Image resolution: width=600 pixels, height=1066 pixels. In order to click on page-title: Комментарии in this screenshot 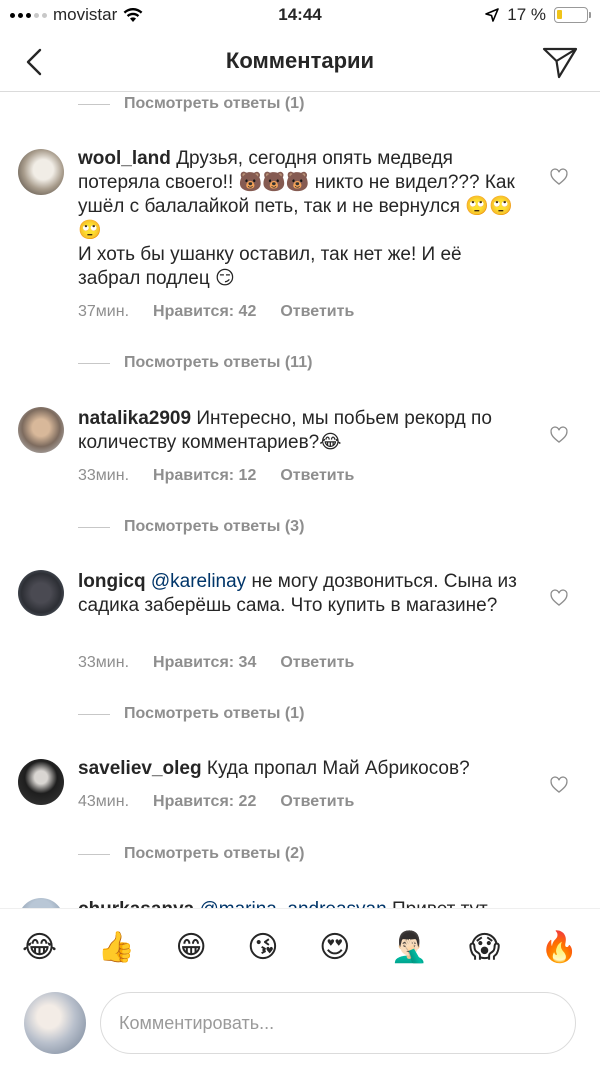, I will do `click(300, 60)`.